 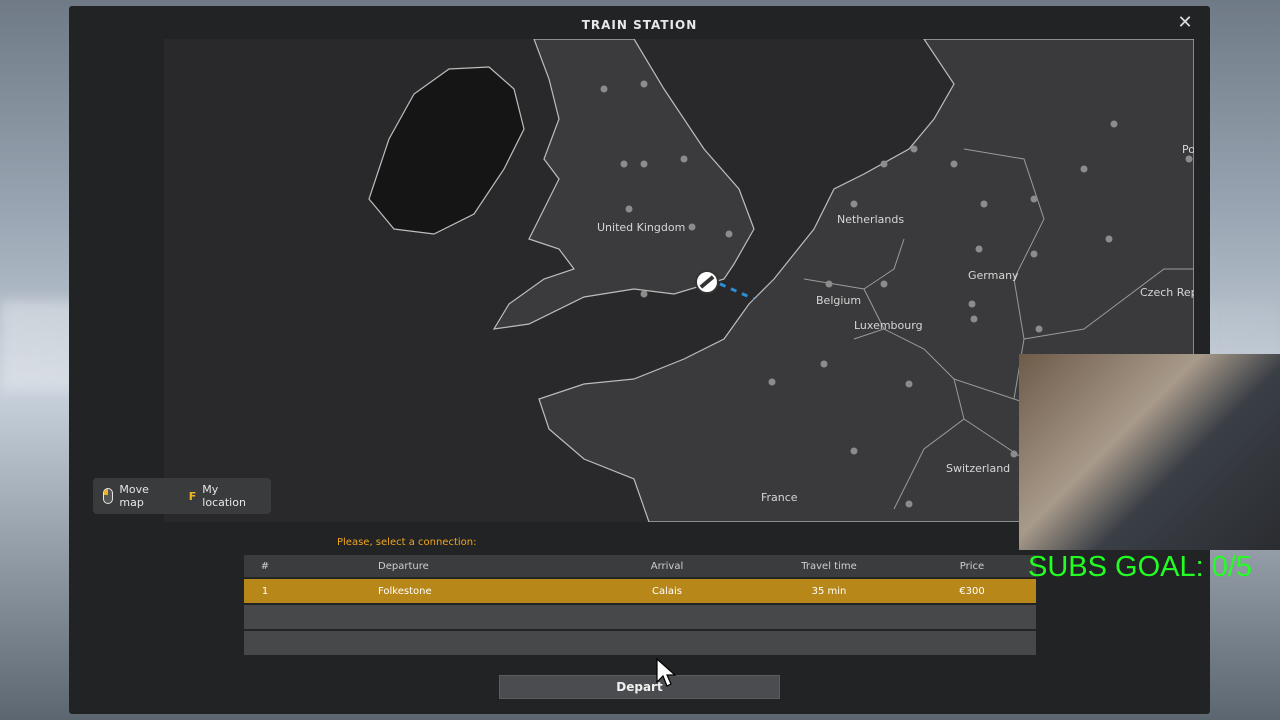 What do you see at coordinates (829, 566) in the screenshot?
I see `header-travel-time: Travel time` at bounding box center [829, 566].